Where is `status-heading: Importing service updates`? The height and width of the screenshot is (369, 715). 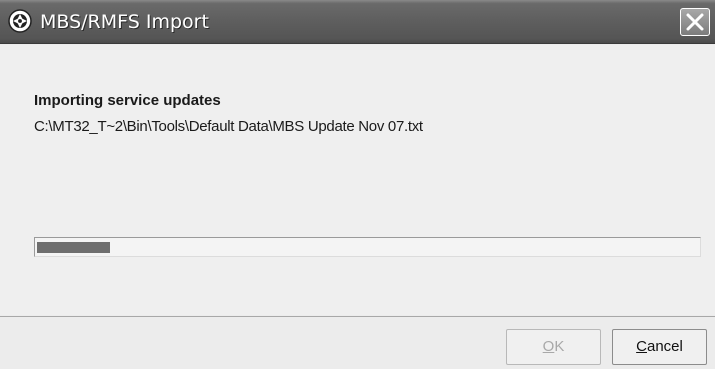
status-heading: Importing service updates is located at coordinates (127, 100).